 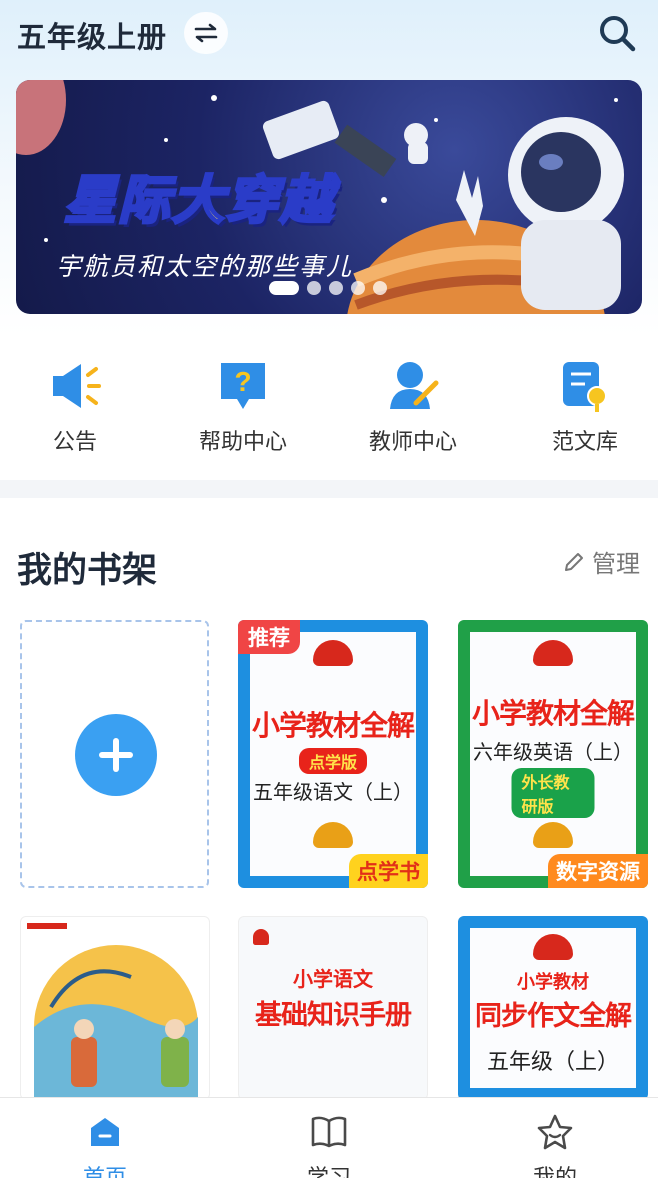 What do you see at coordinates (585, 386) in the screenshot?
I see `essay-library-icon` at bounding box center [585, 386].